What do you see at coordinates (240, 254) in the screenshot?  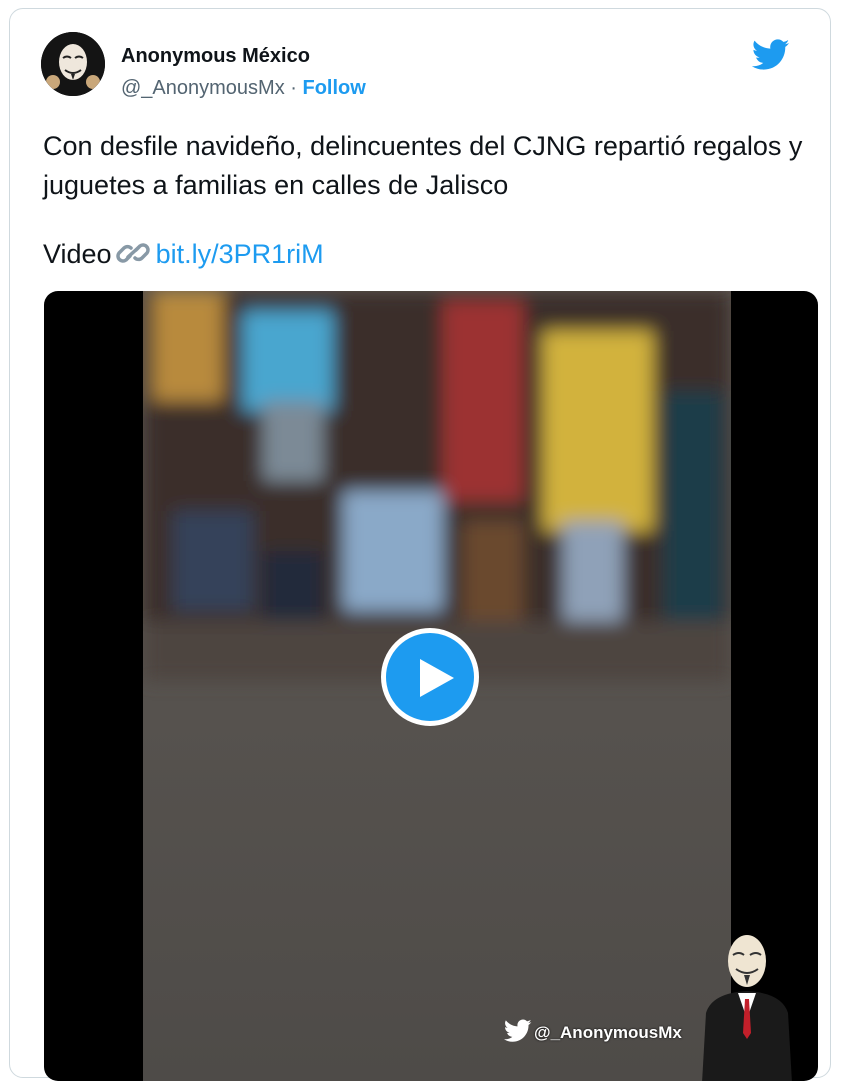 I see `shortened-link: bit.ly/3PR1riM` at bounding box center [240, 254].